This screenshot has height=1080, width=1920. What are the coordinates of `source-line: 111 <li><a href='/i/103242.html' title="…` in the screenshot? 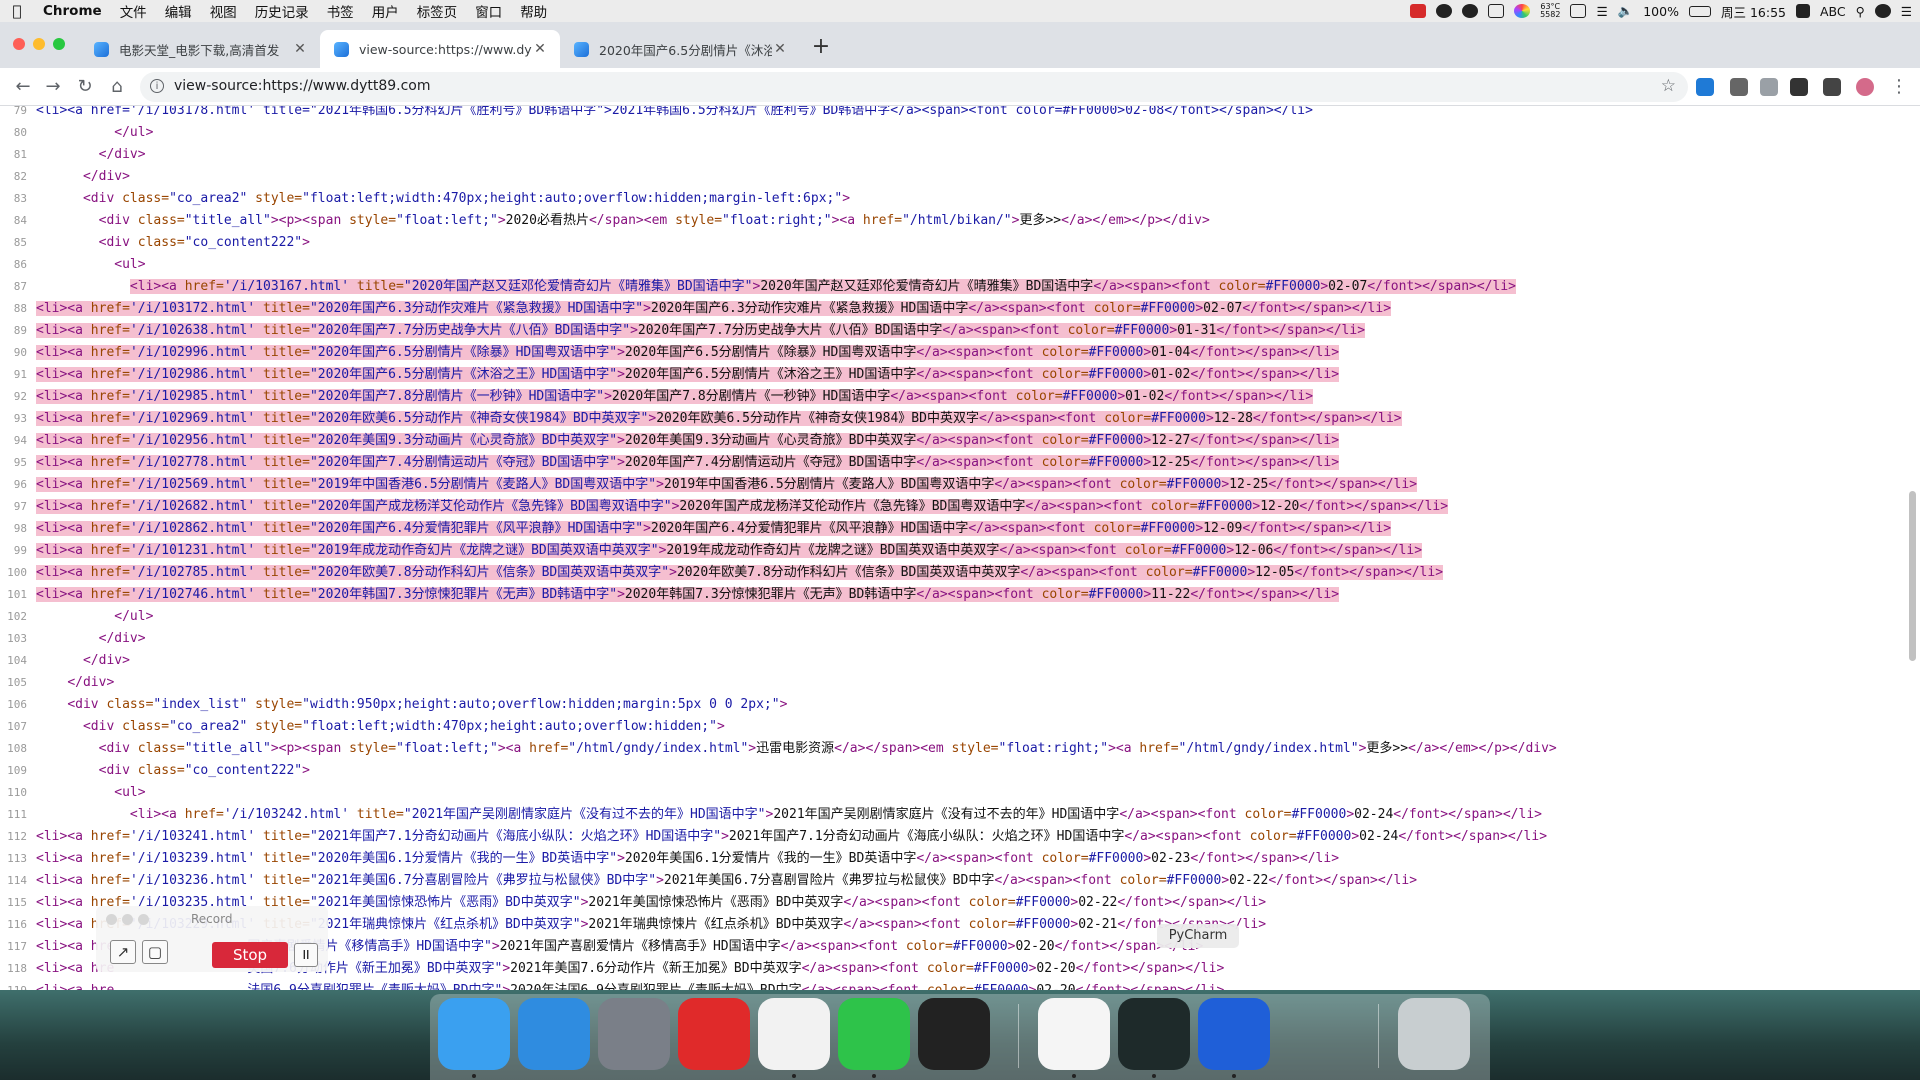 It's located at (950, 815).